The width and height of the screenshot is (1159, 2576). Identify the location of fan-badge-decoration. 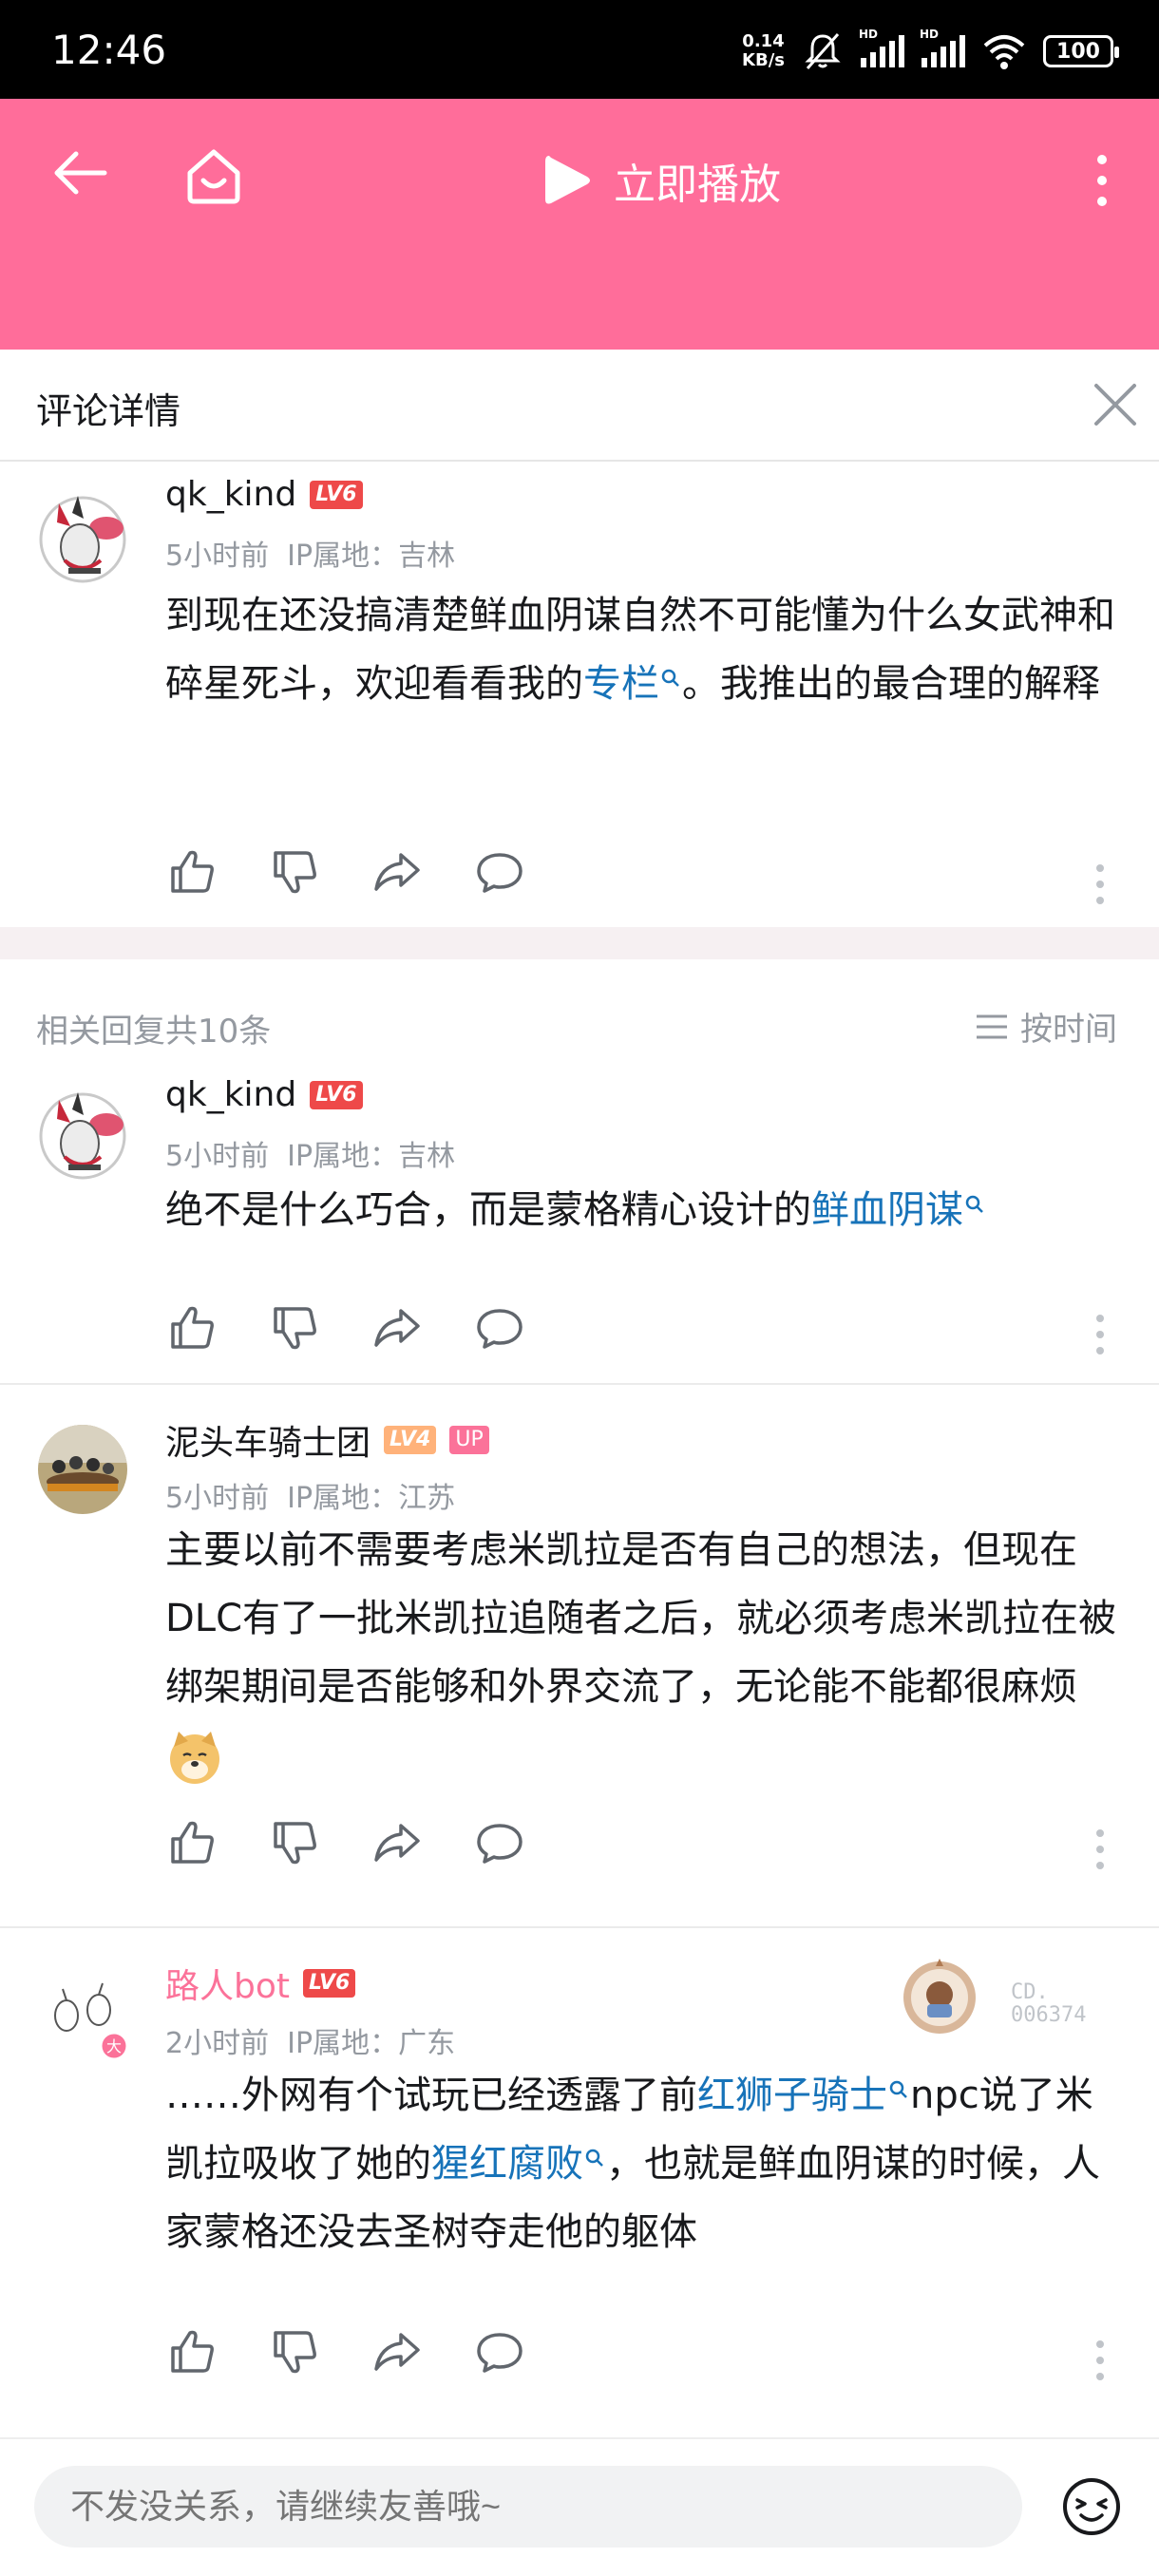
(939, 1997).